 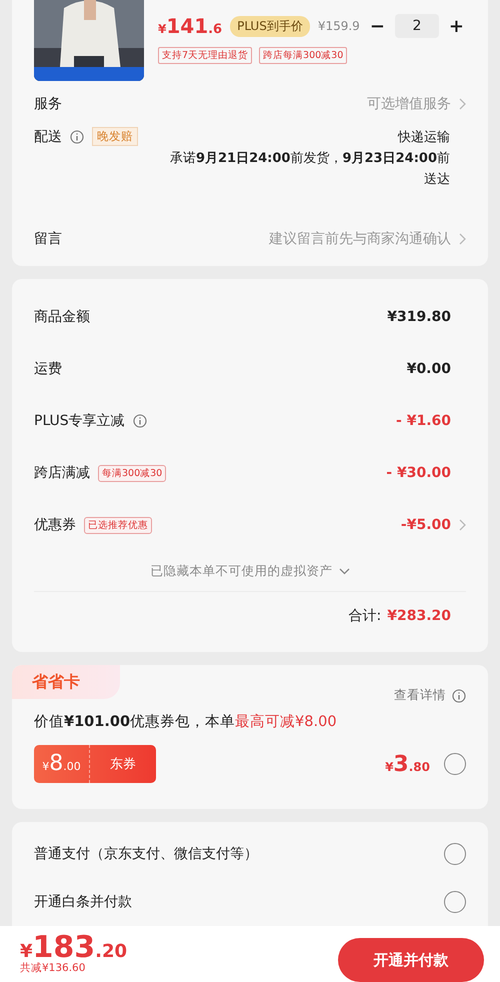 What do you see at coordinates (48, 137) in the screenshot?
I see `row-label: 配送` at bounding box center [48, 137].